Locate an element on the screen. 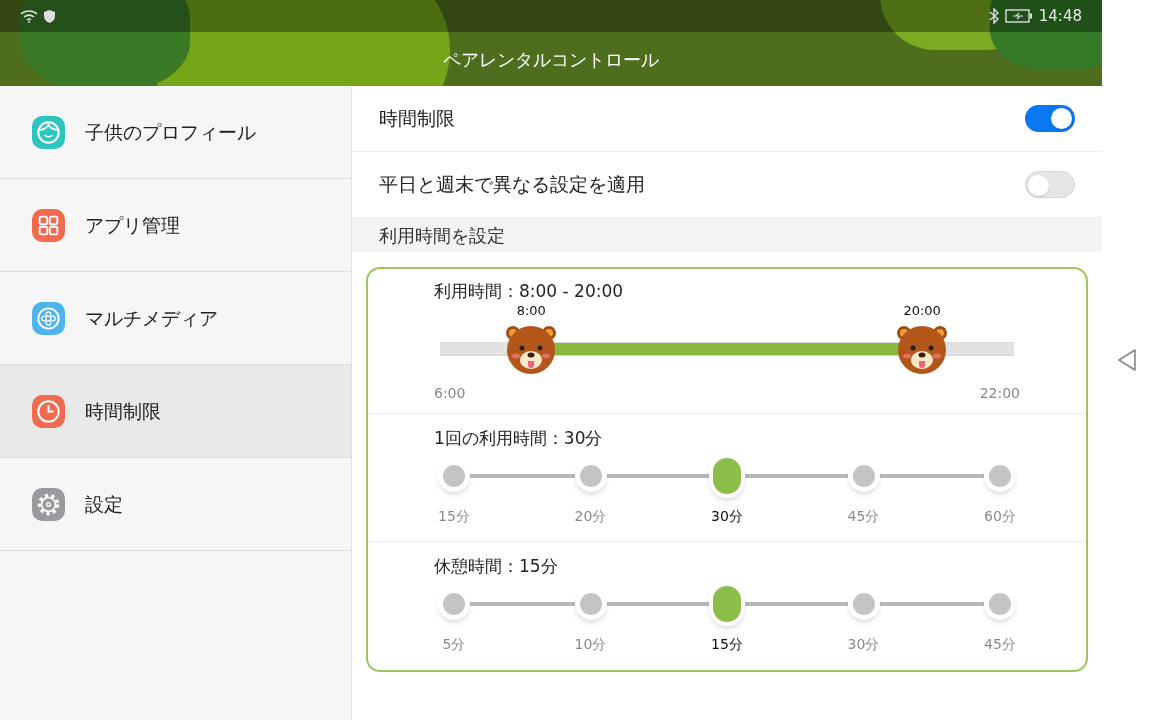 The width and height of the screenshot is (1152, 720). sidebar-item: 時間制限 is located at coordinates (175, 411).